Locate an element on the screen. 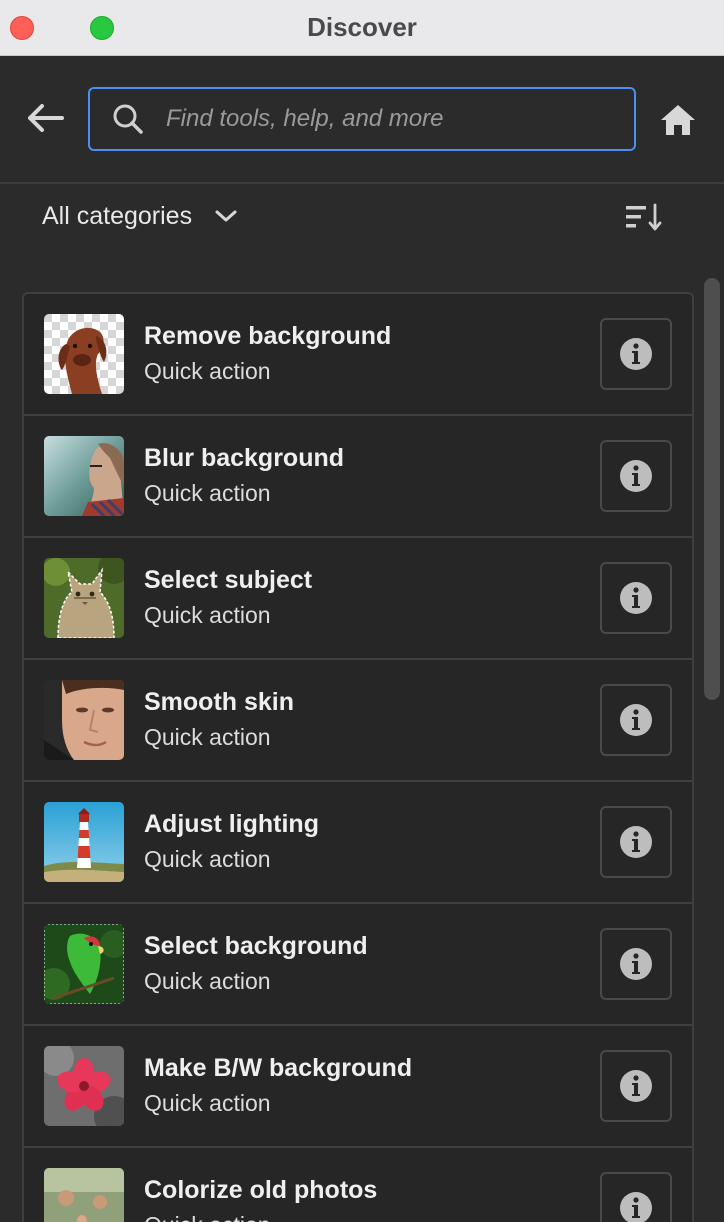 The image size is (724, 1222). category-label: All categories is located at coordinates (117, 215).